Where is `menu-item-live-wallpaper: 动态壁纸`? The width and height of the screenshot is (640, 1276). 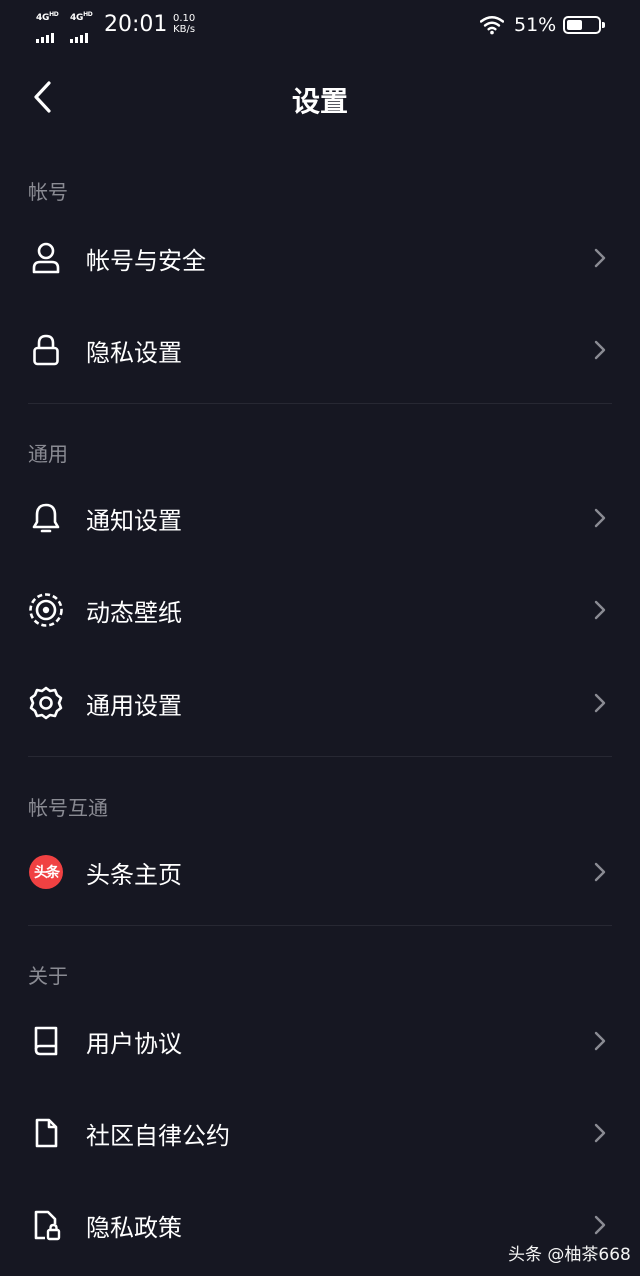
menu-item-live-wallpaper: 动态壁纸 is located at coordinates (320, 610).